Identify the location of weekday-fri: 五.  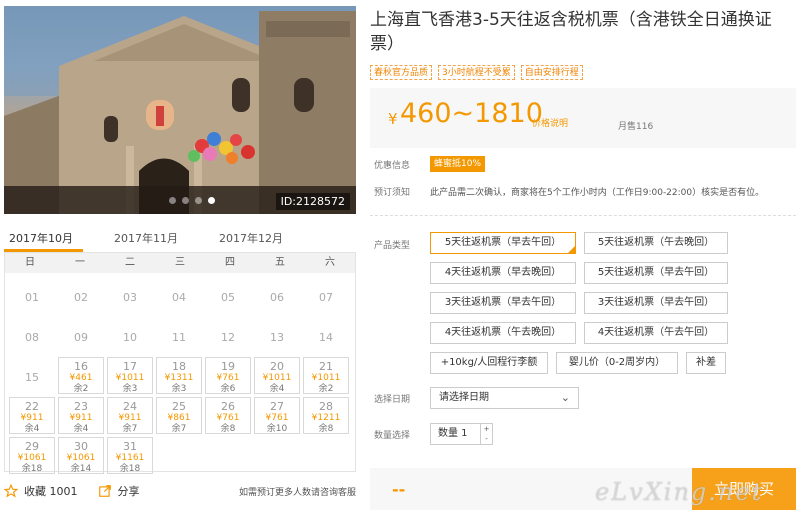
(280, 262).